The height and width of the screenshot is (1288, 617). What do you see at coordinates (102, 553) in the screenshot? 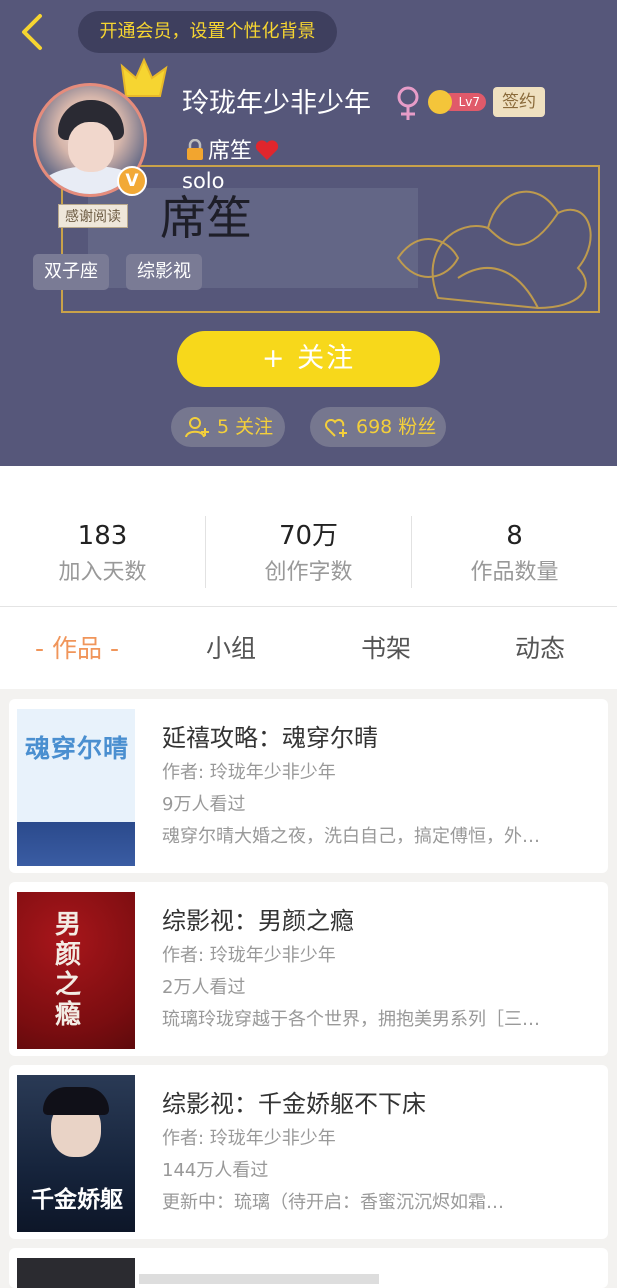
I see `stat-days: 183 加入天数` at bounding box center [102, 553].